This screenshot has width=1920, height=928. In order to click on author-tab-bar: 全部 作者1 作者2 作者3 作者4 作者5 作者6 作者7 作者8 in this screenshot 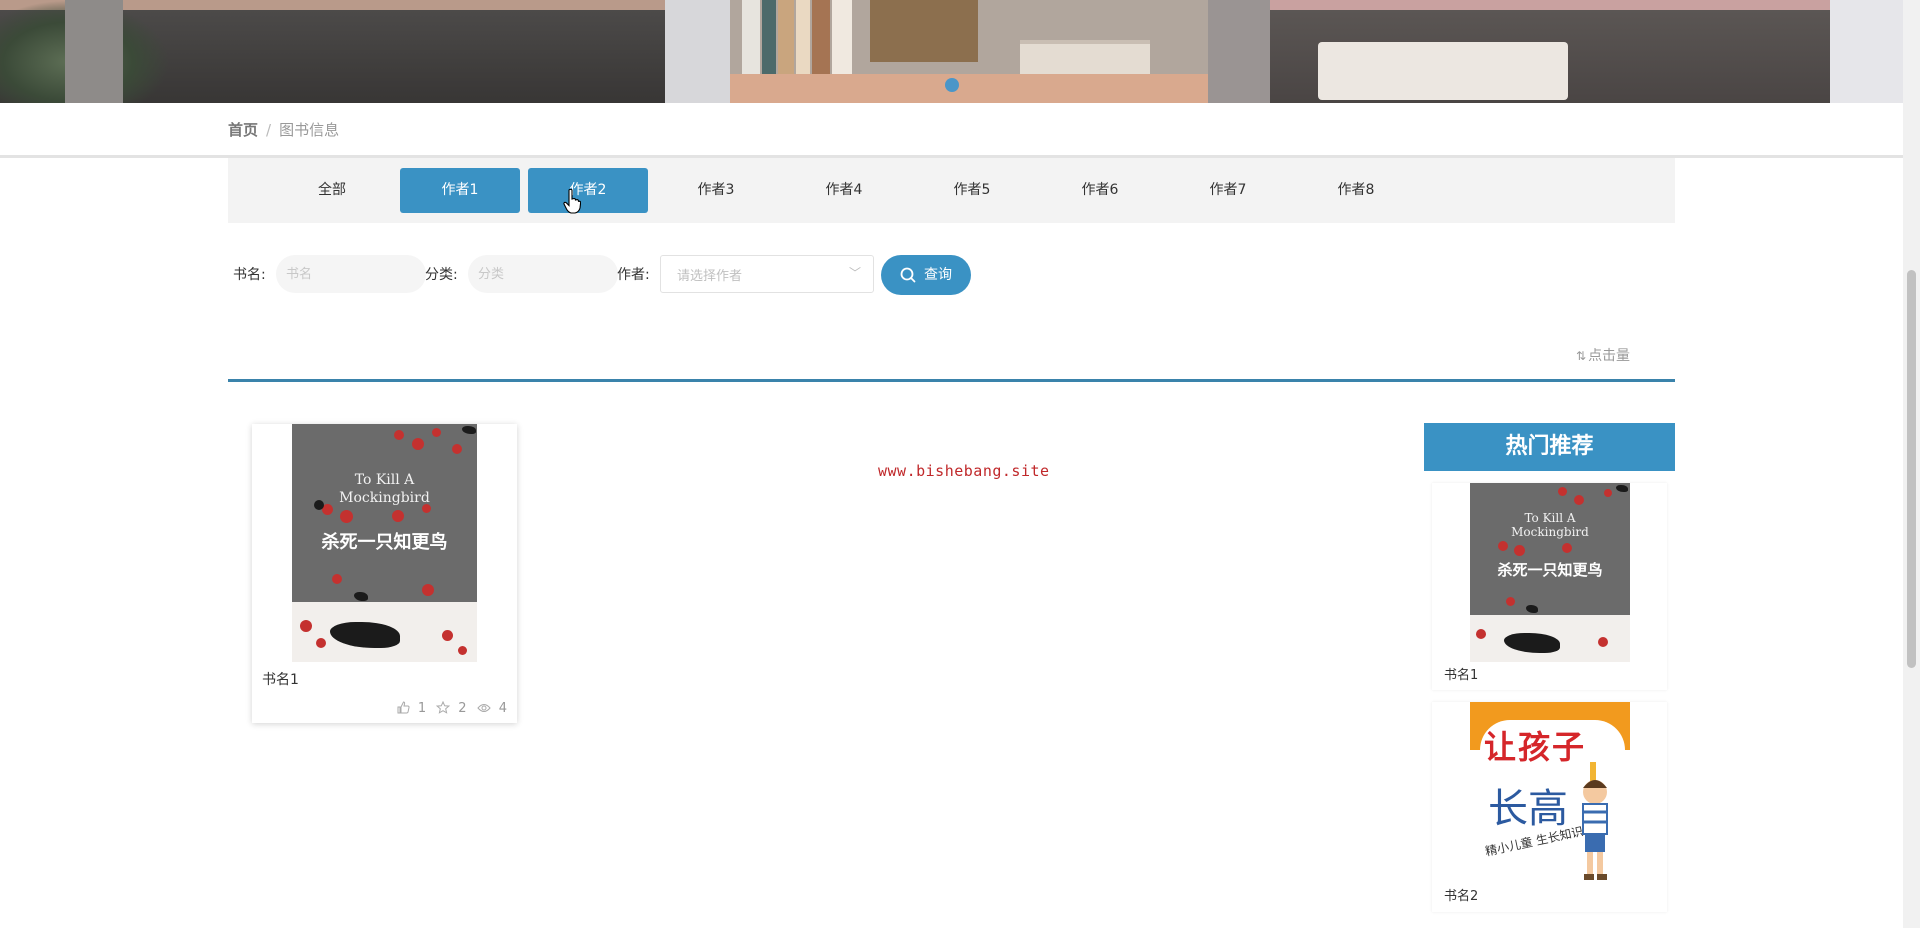, I will do `click(951, 190)`.